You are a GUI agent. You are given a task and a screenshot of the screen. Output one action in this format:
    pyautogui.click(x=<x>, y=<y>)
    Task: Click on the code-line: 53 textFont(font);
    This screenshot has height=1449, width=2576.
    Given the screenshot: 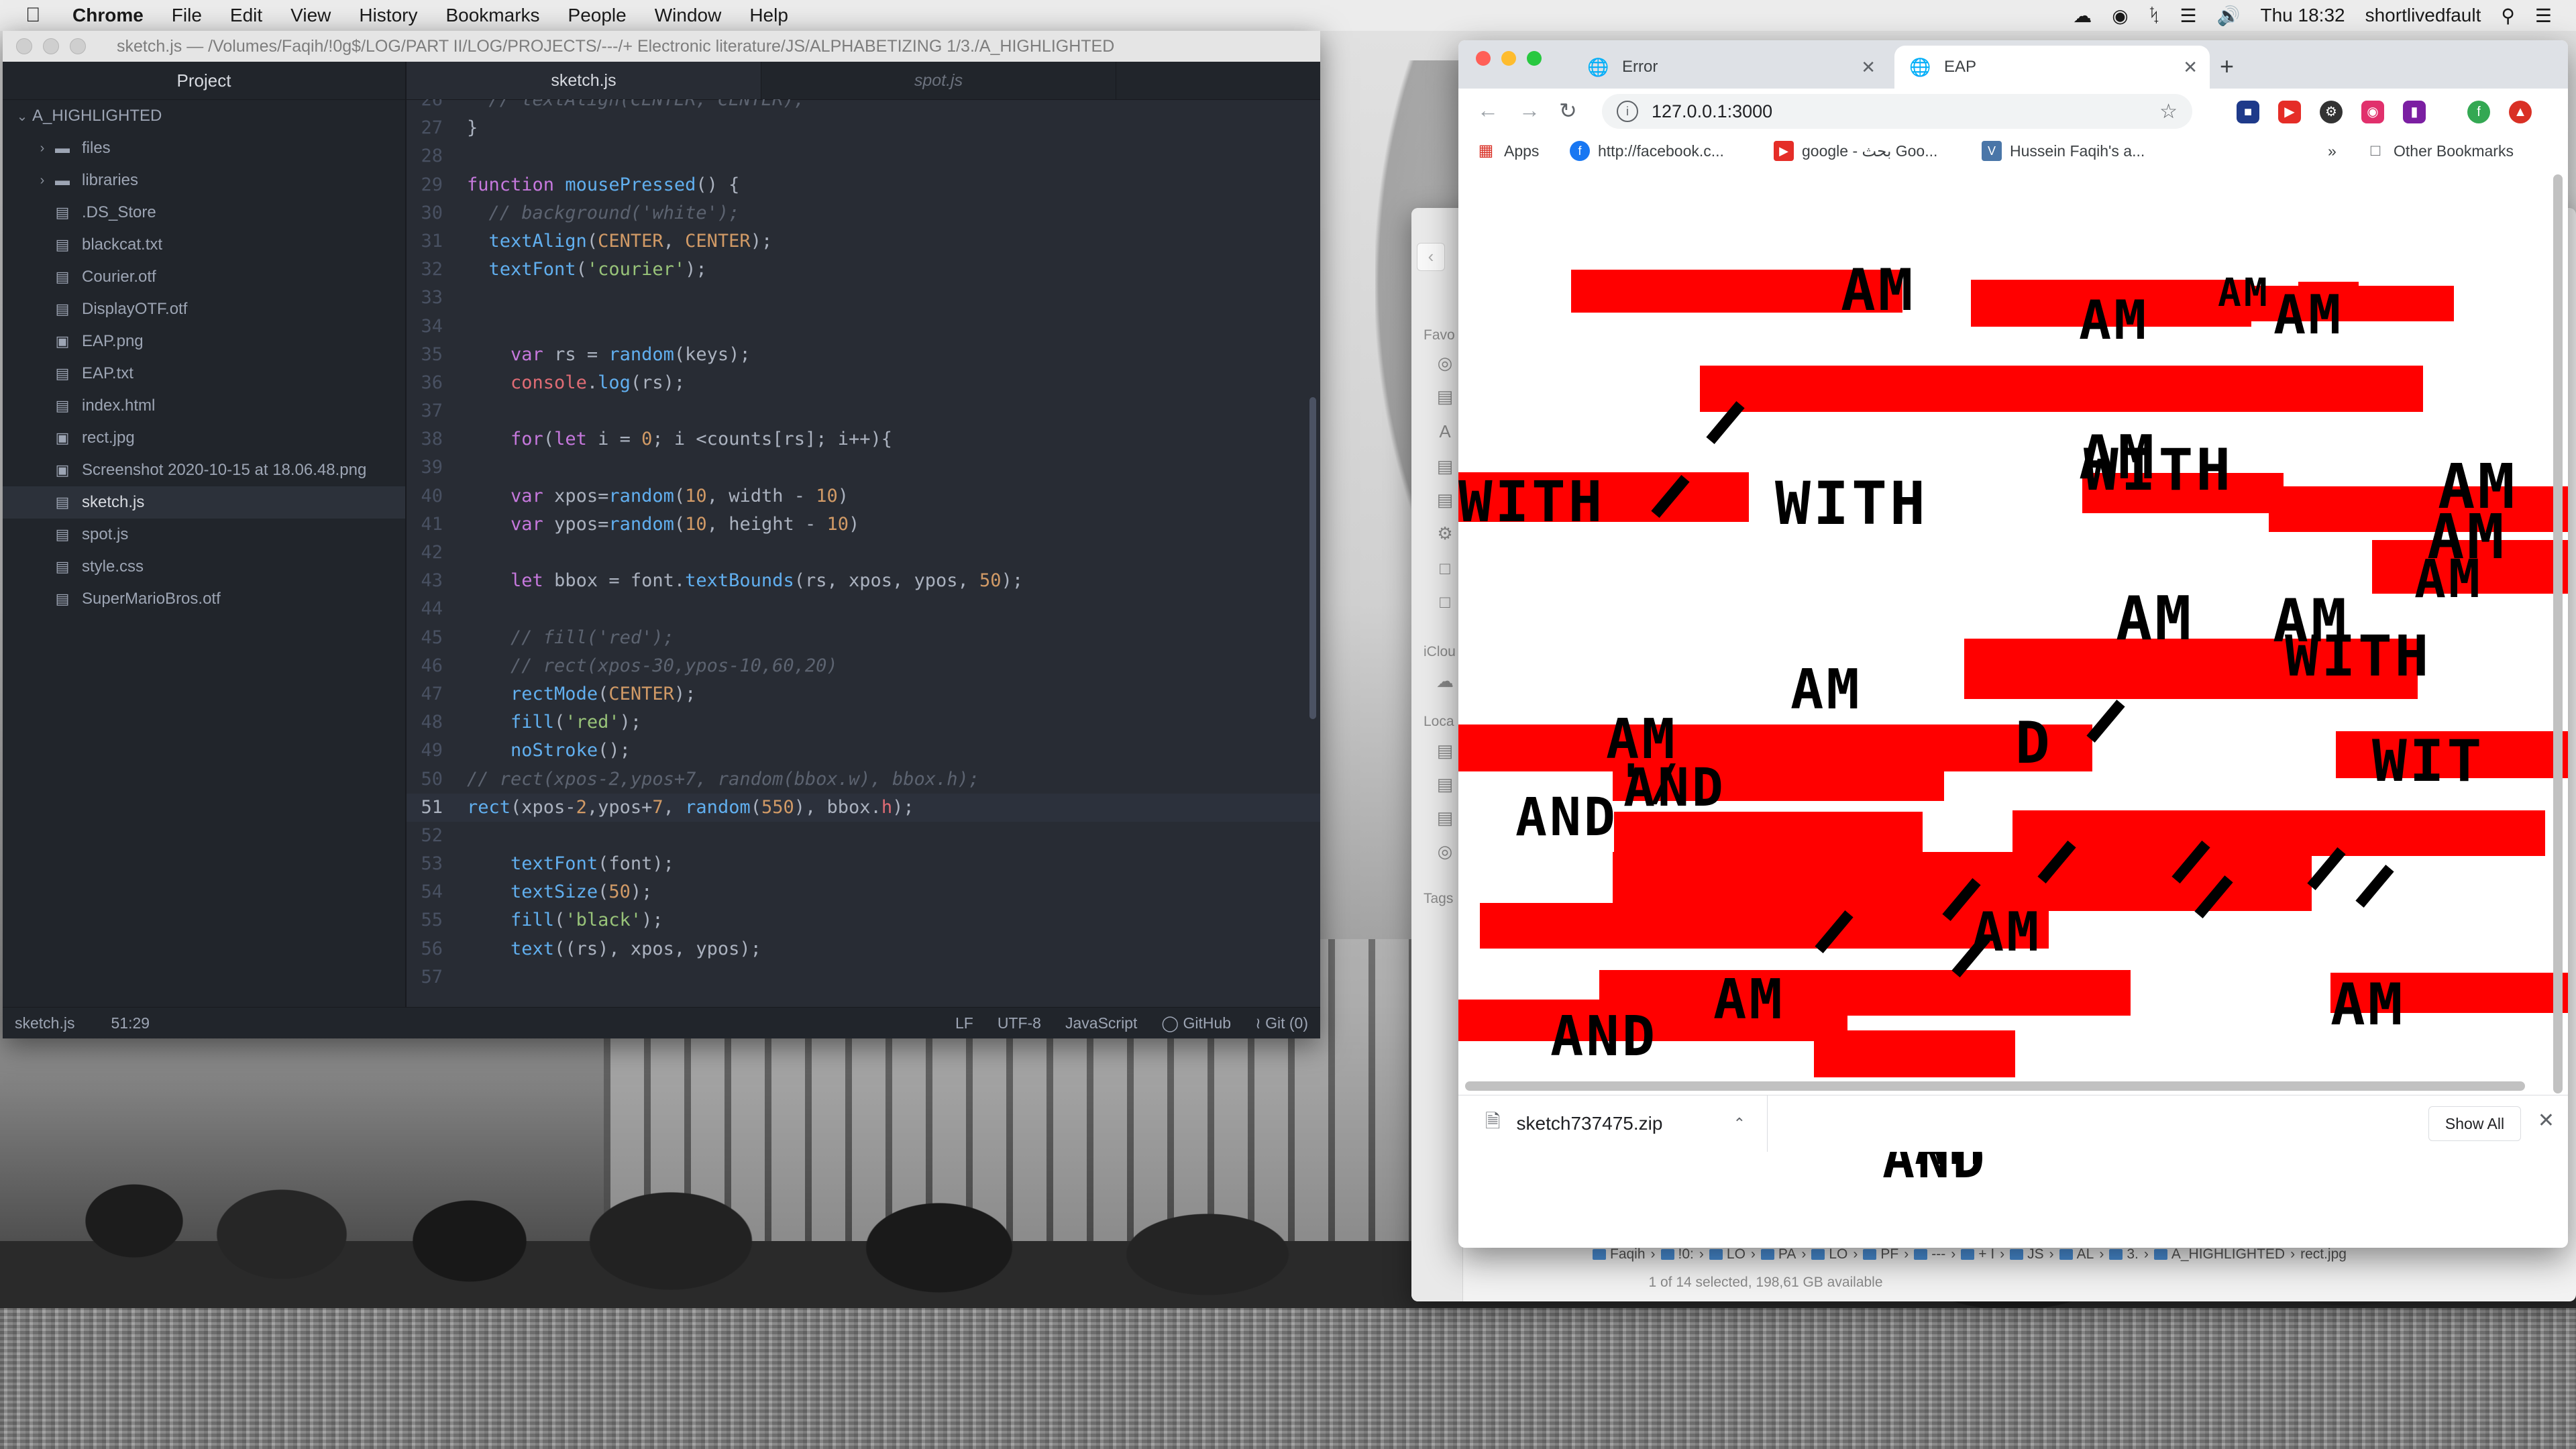 What is the action you would take?
    pyautogui.click(x=863, y=864)
    